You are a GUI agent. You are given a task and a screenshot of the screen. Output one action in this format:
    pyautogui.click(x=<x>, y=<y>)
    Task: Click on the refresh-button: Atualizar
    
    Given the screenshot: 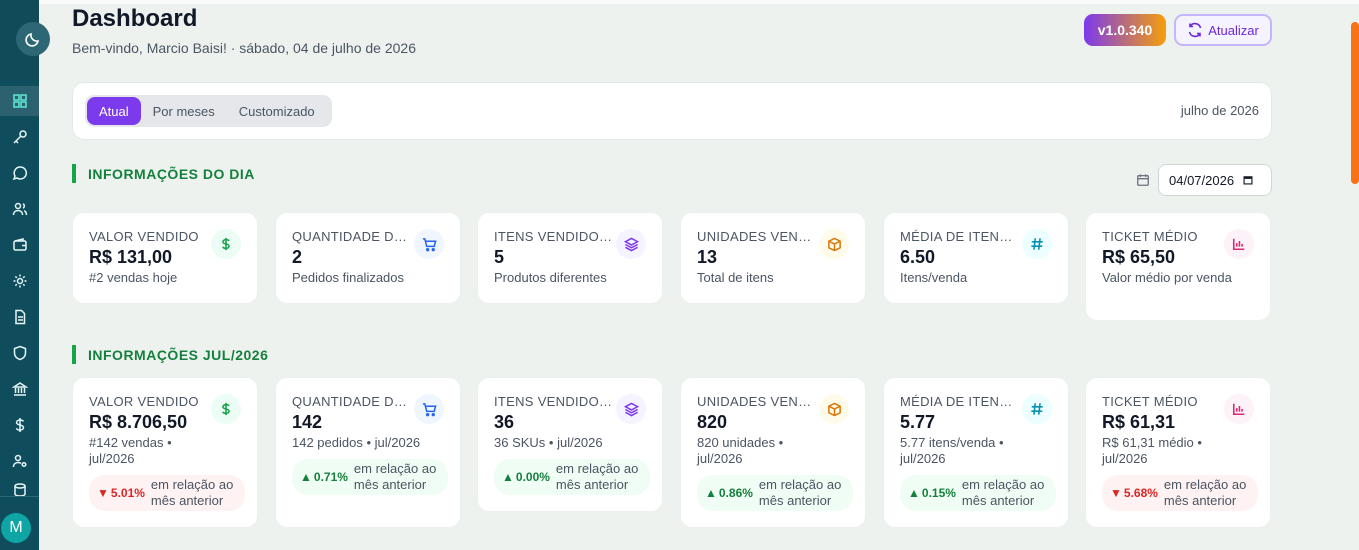 What is the action you would take?
    pyautogui.click(x=1223, y=30)
    